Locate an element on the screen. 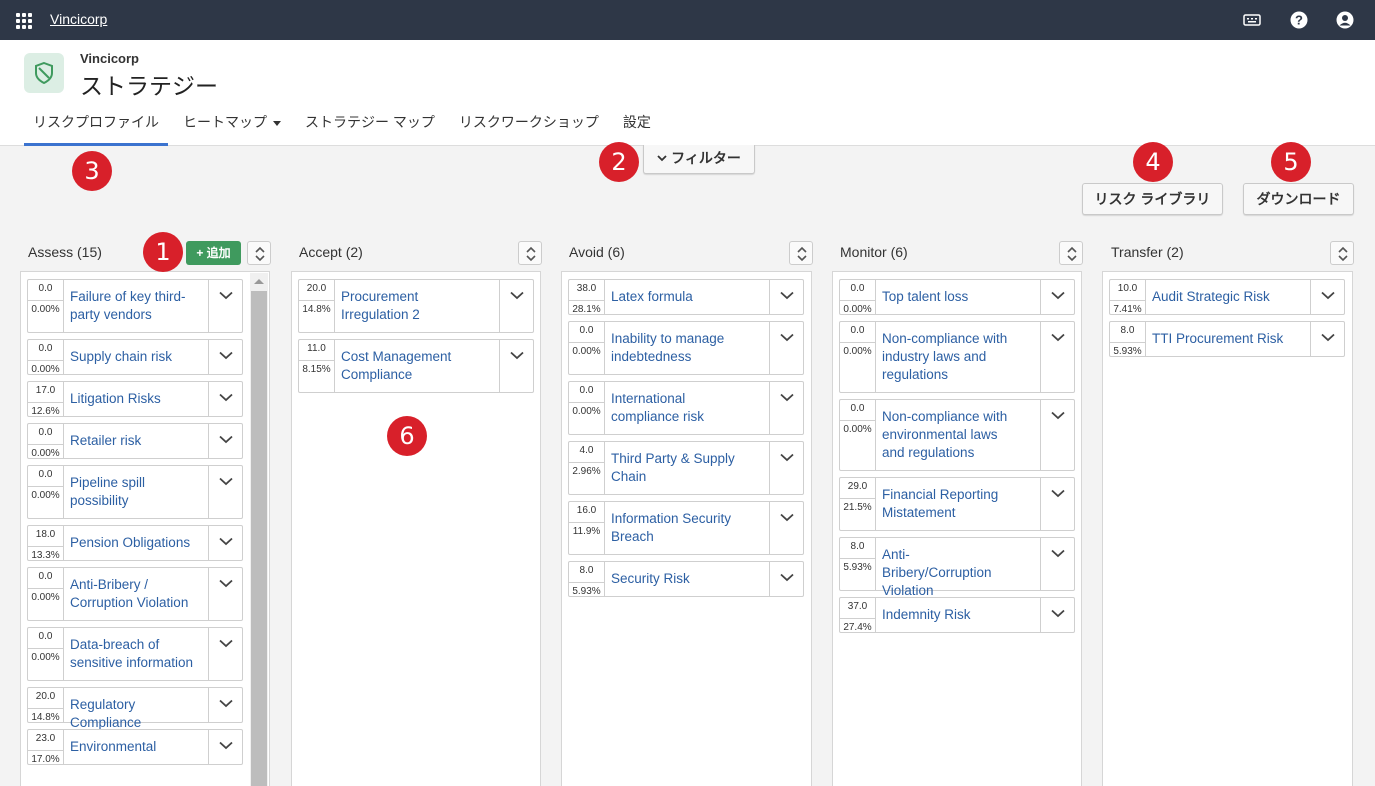  risk-name-link: Security Risk is located at coordinates (679, 579).